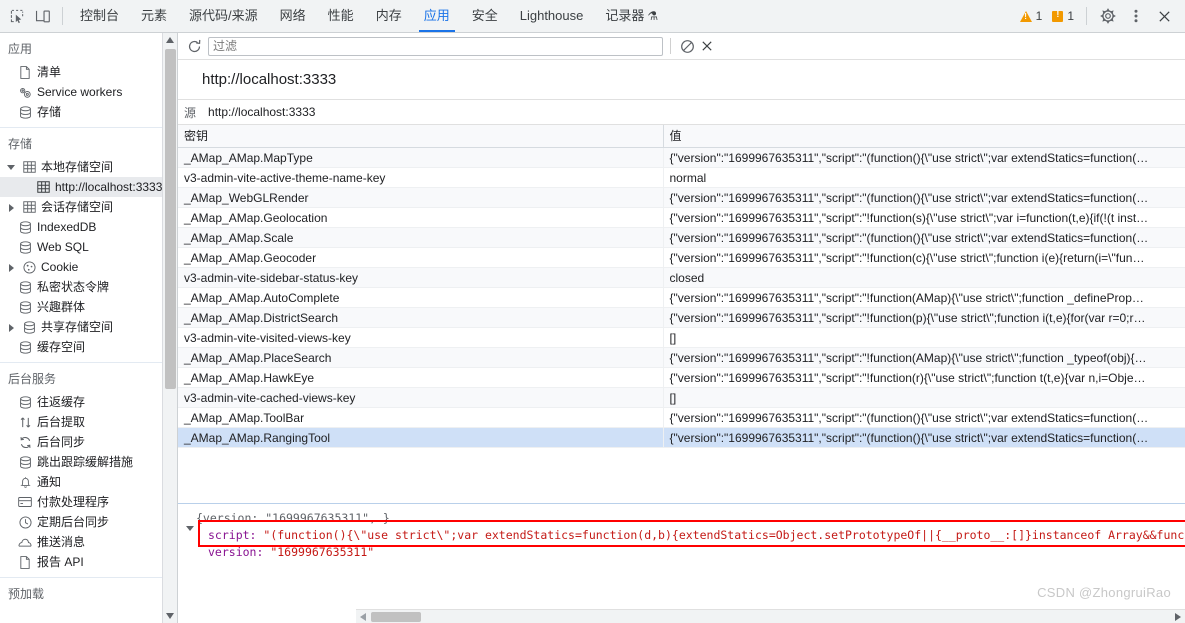  What do you see at coordinates (770, 616) in the screenshot?
I see `horizontal-scrollbar` at bounding box center [770, 616].